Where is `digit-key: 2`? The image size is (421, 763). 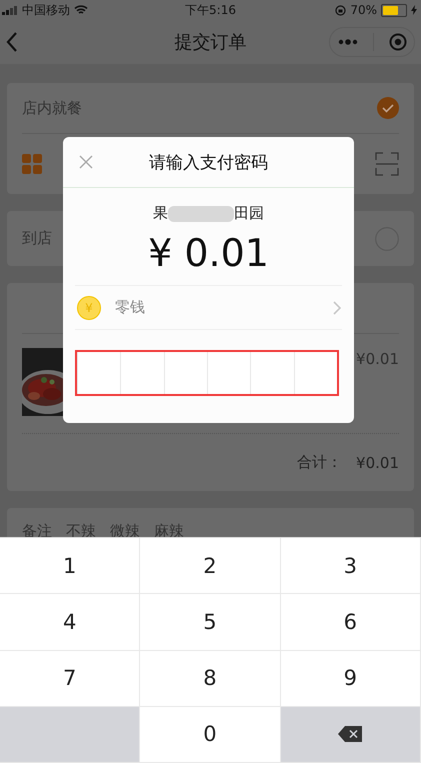
digit-key: 2 is located at coordinates (210, 566).